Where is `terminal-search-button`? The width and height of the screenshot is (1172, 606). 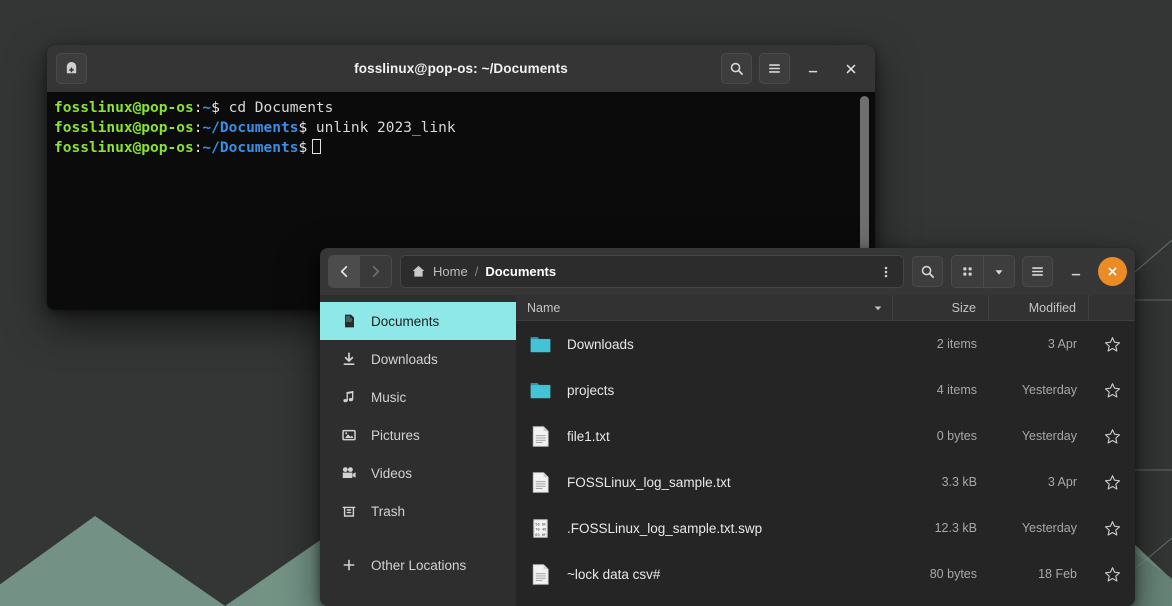 terminal-search-button is located at coordinates (736, 68).